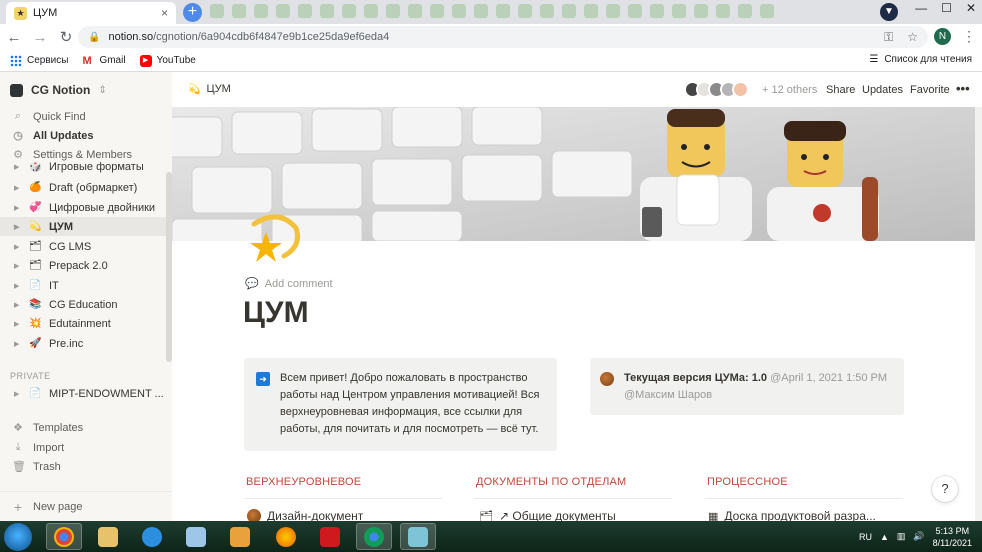  What do you see at coordinates (86, 506) in the screenshot?
I see `new-page-button: + New page` at bounding box center [86, 506].